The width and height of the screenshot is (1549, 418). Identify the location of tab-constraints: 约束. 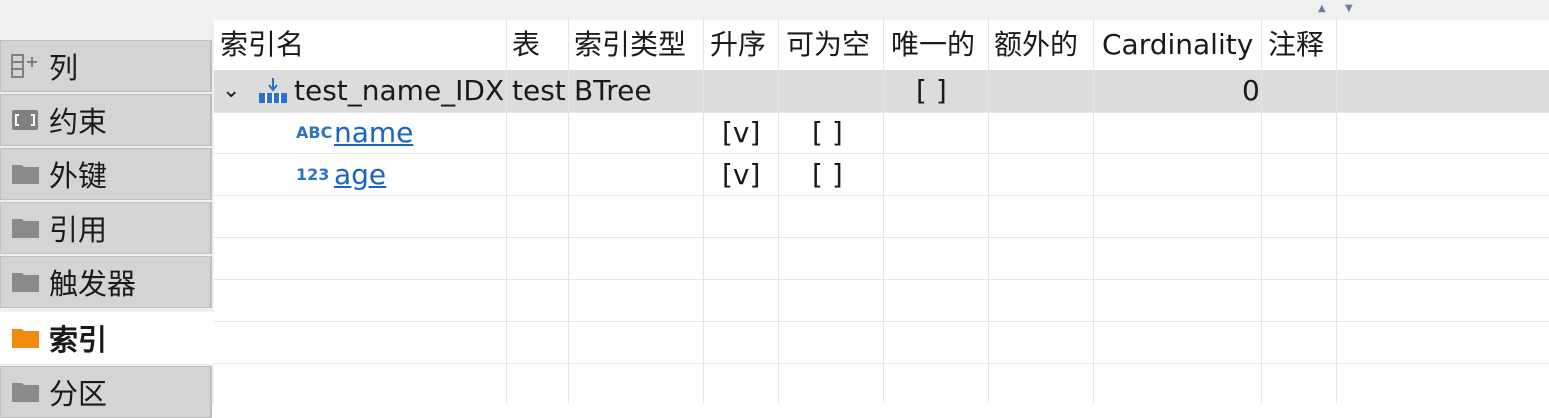
(106, 120).